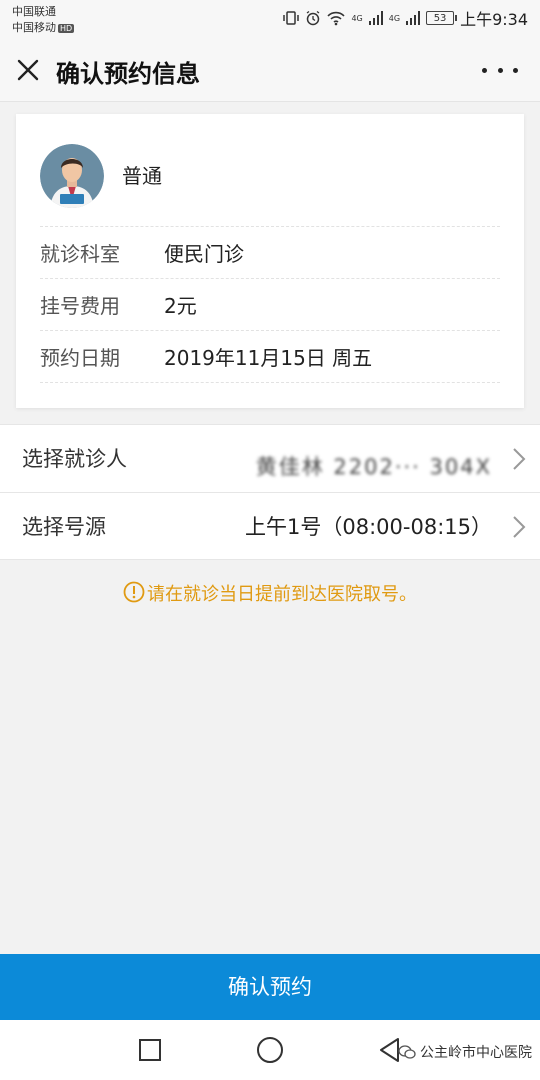 This screenshot has width=540, height=1080. I want to click on info-value: 2元, so click(180, 306).